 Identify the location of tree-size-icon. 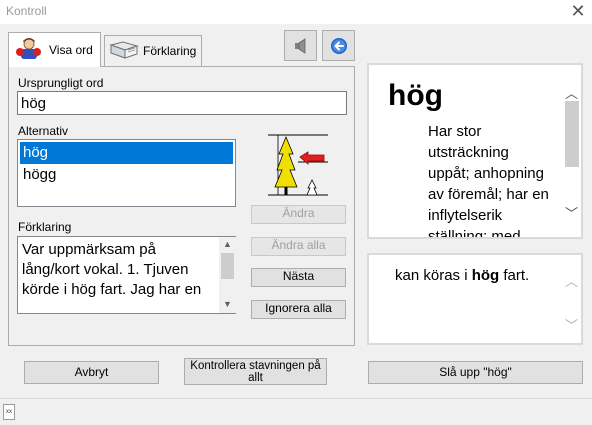
(298, 165).